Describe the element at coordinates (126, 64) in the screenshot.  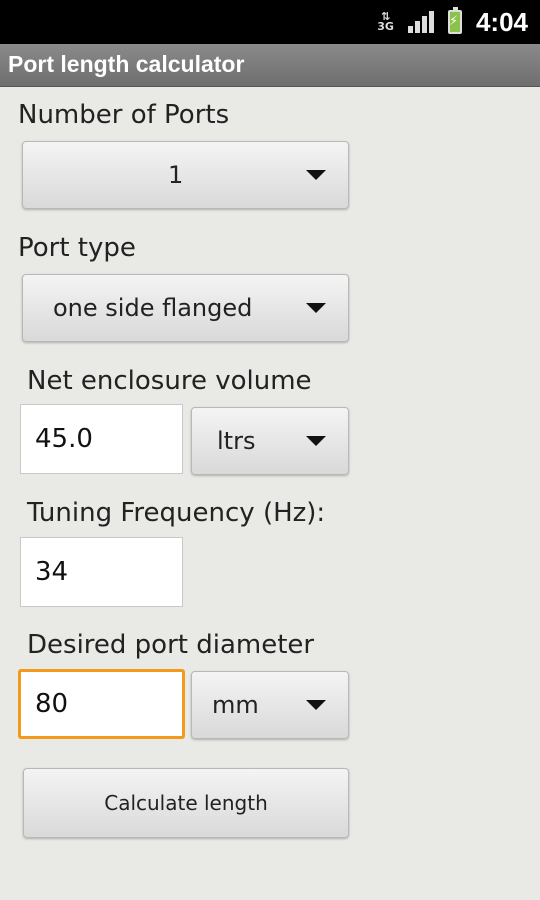
I see `app-title: Port length calculator` at that location.